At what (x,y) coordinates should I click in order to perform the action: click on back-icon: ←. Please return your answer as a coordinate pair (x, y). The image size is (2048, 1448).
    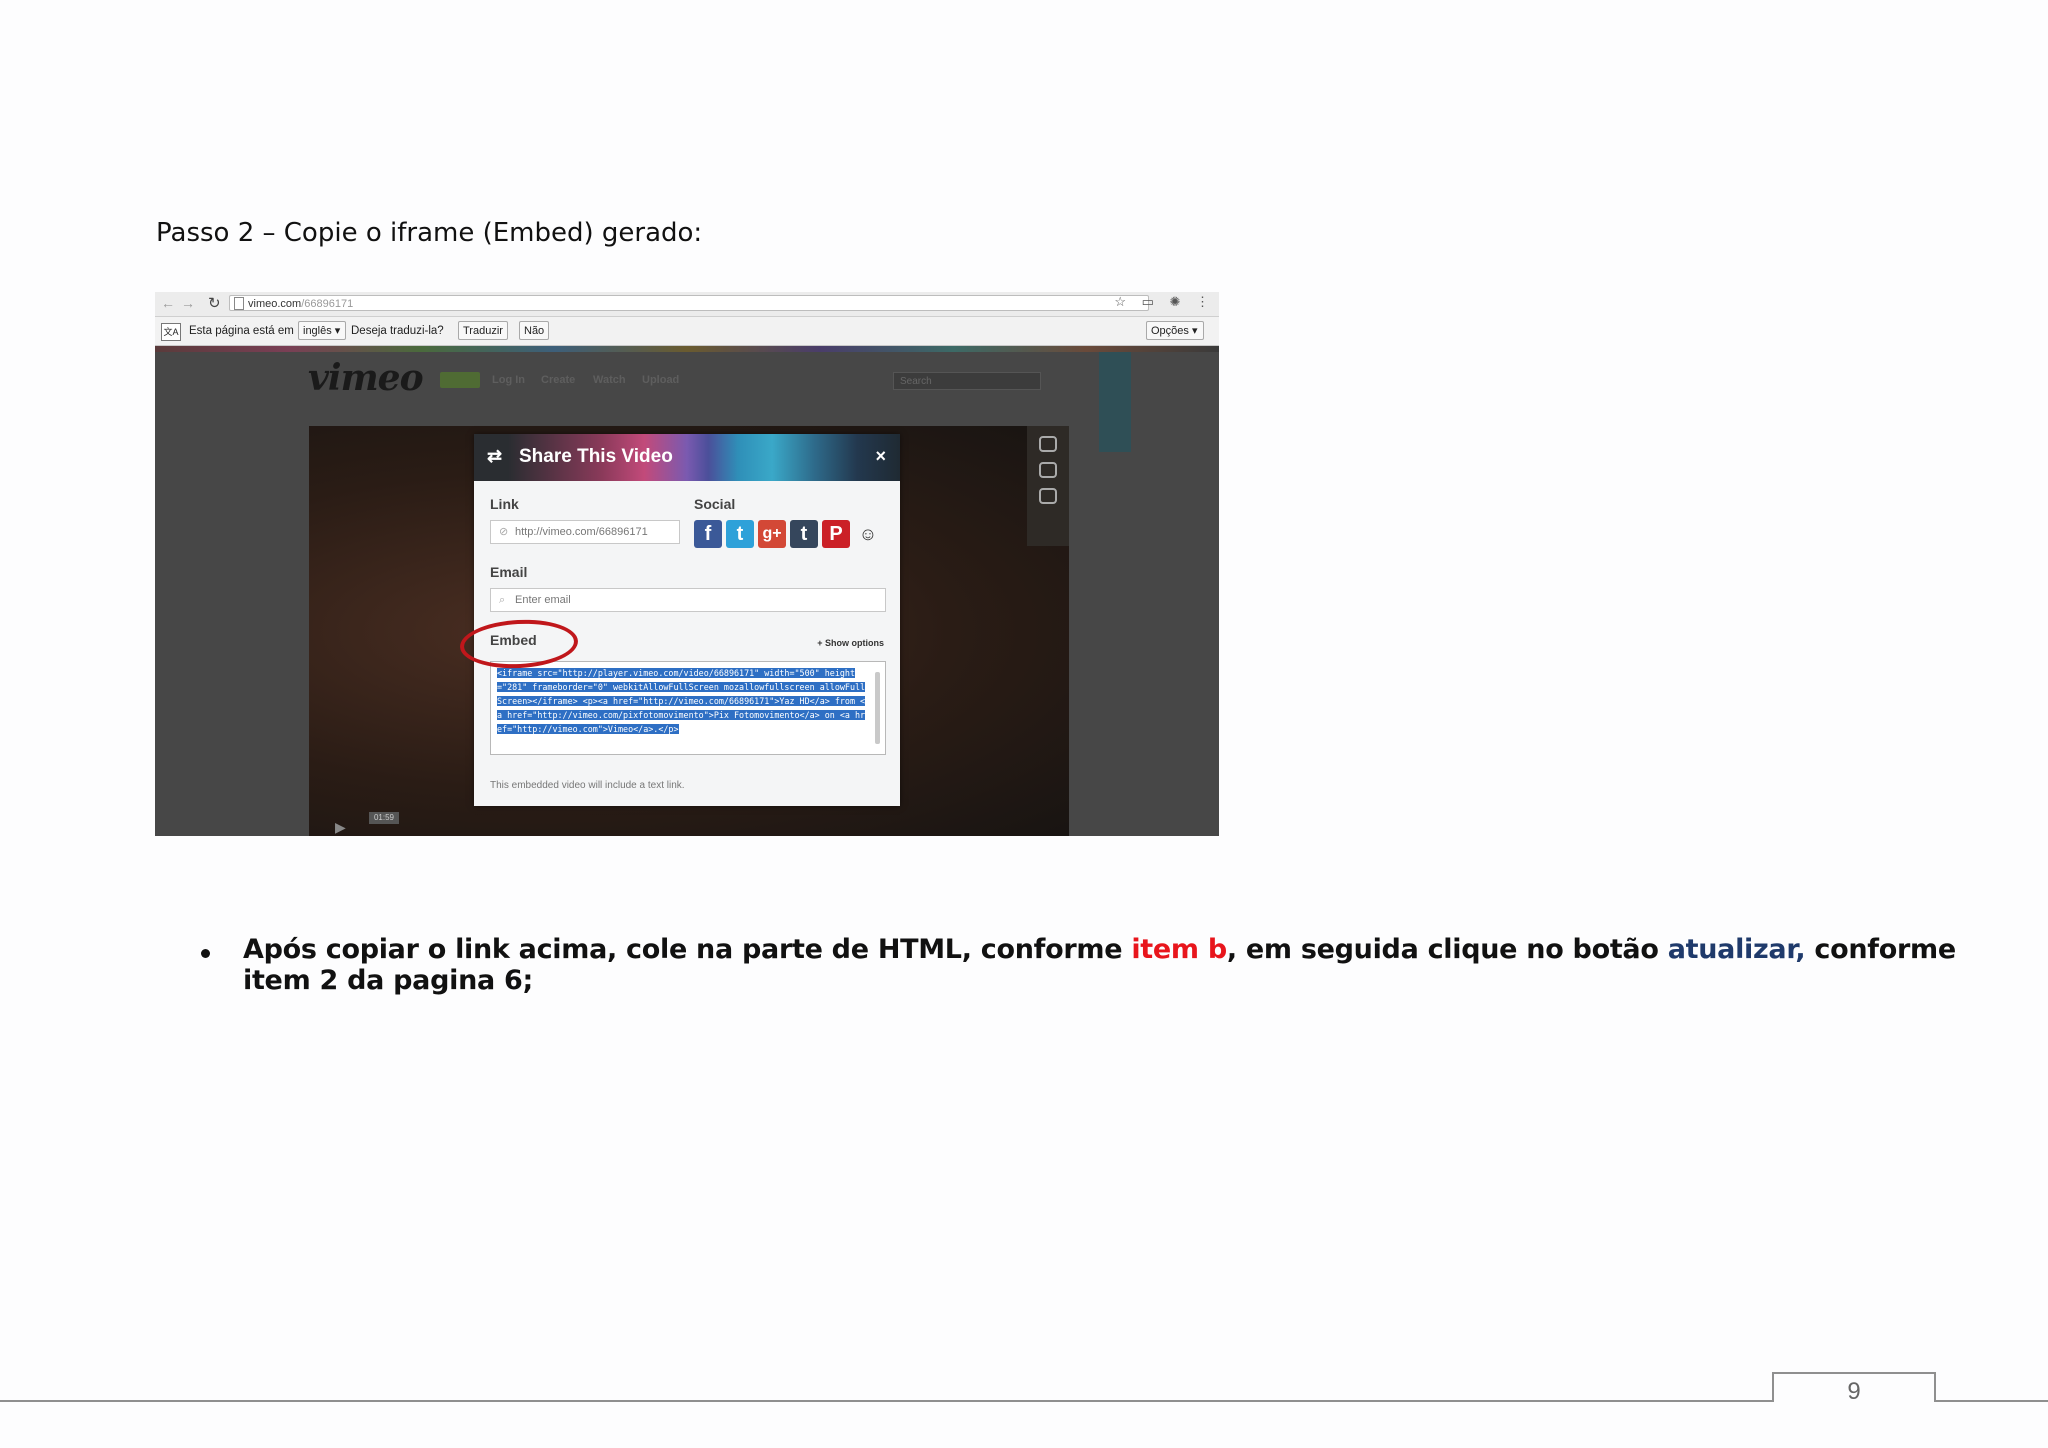
    Looking at the image, I should click on (168, 303).